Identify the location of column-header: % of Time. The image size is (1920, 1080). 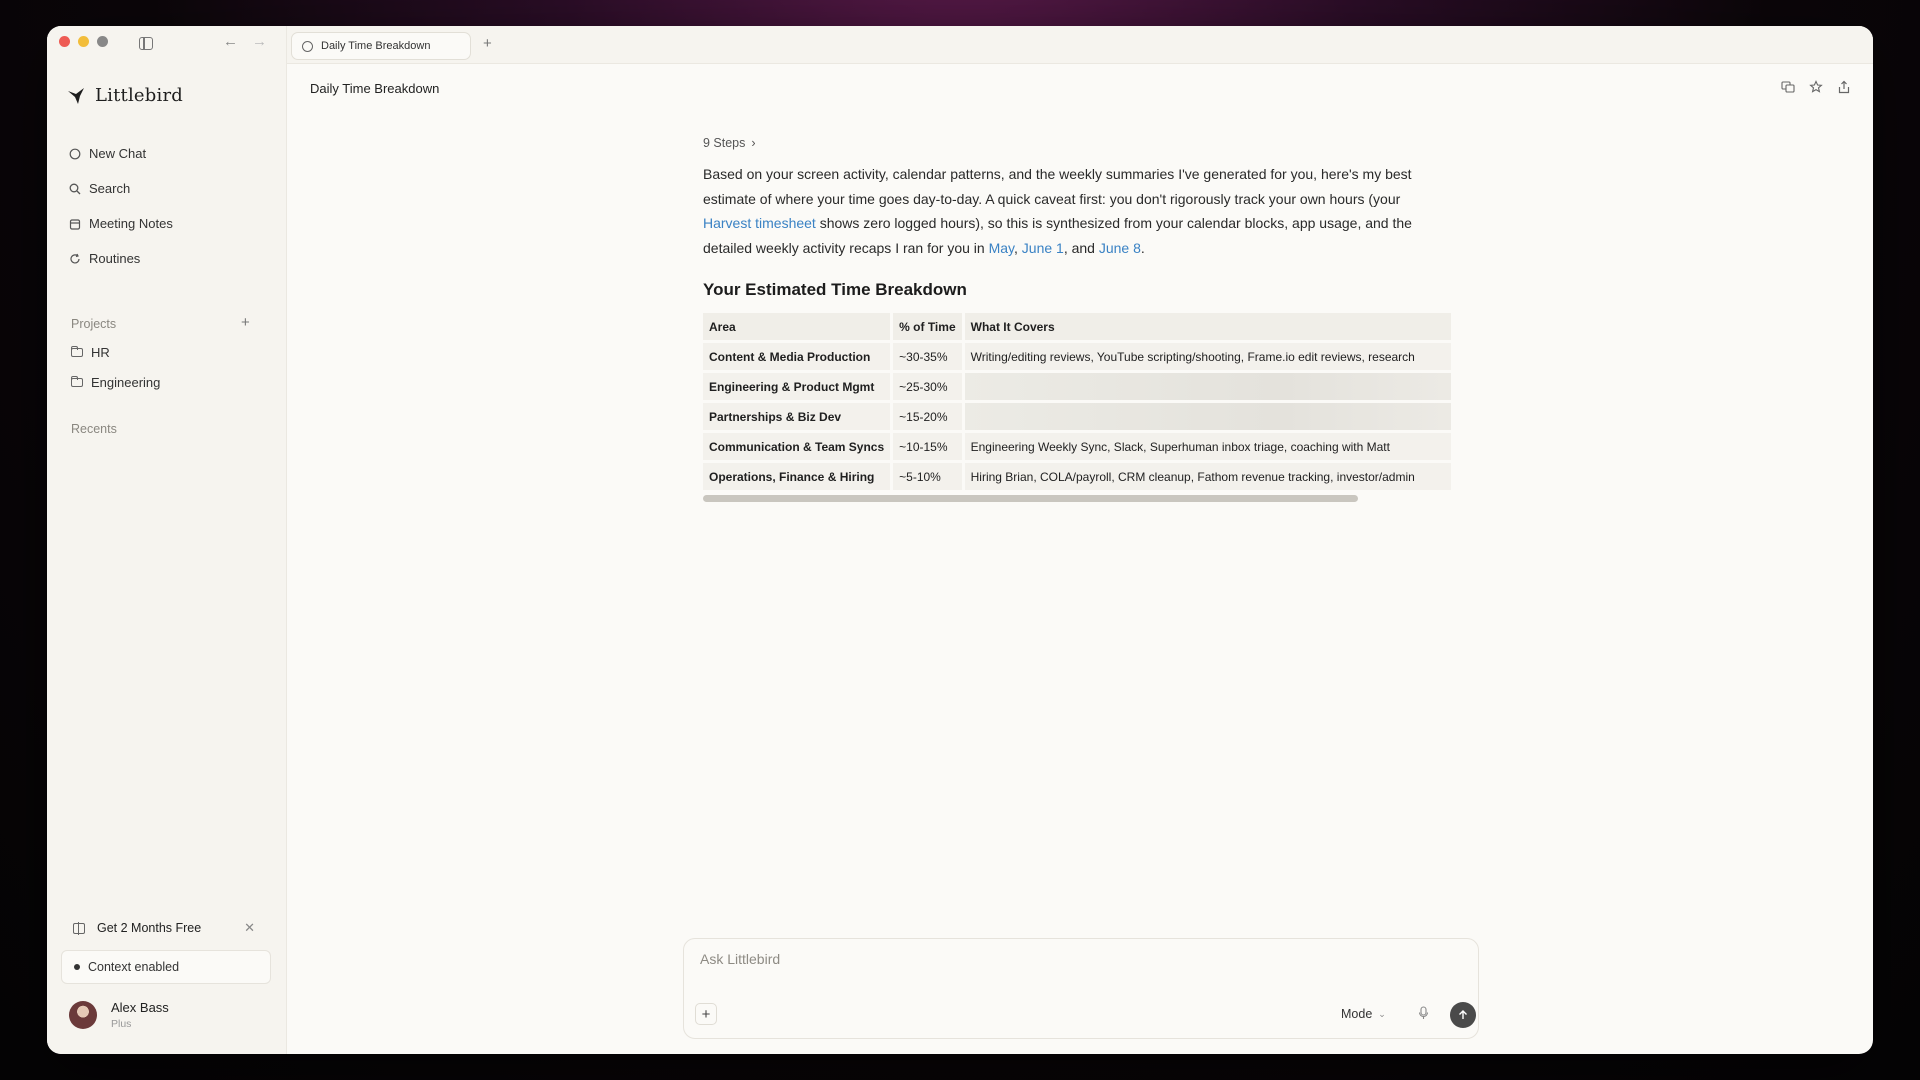
(927, 326).